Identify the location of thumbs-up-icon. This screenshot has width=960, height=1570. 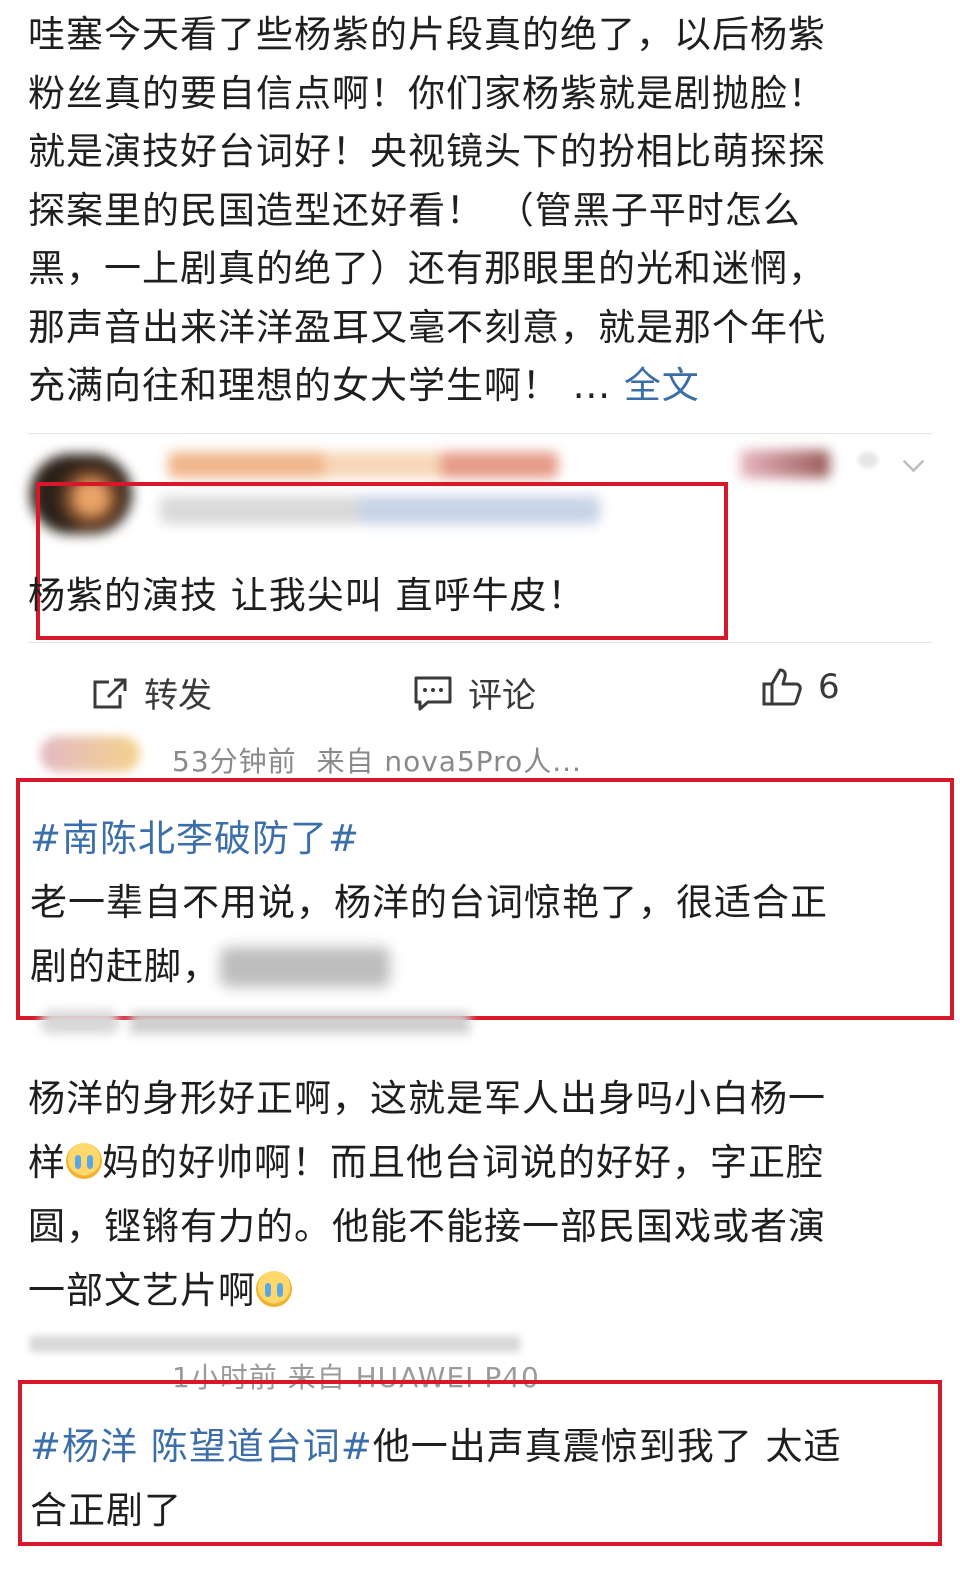
(782, 687).